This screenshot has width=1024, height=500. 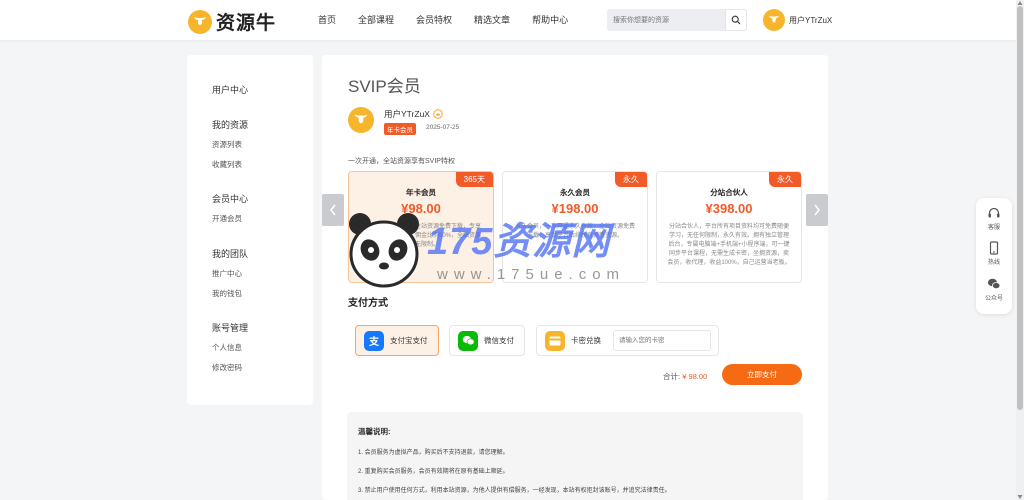 I want to click on search-box, so click(x=677, y=20).